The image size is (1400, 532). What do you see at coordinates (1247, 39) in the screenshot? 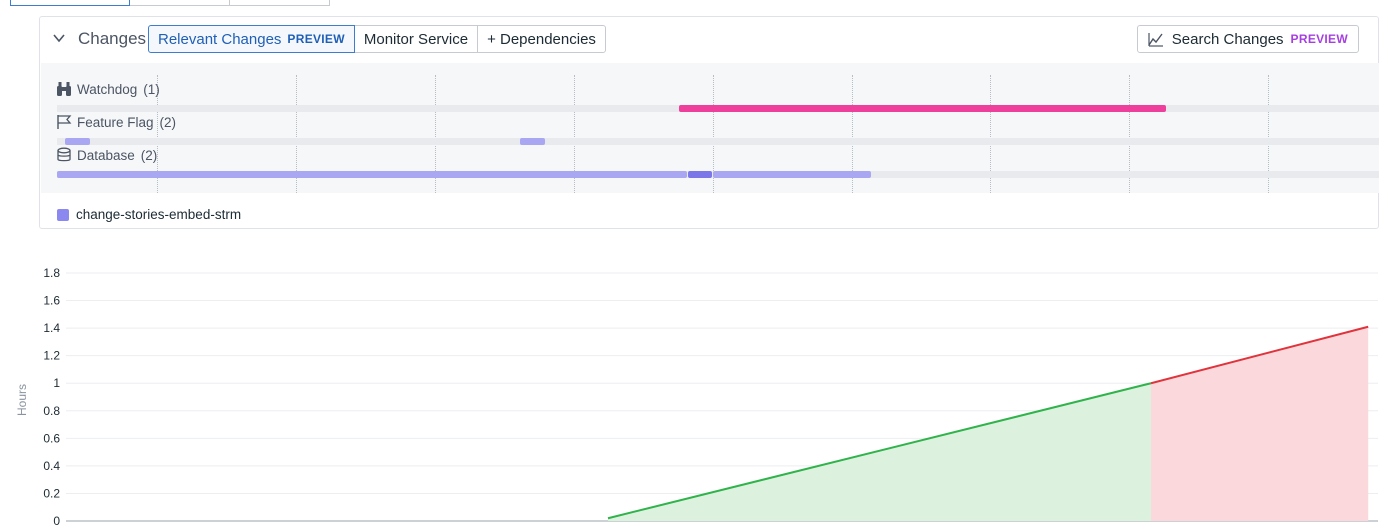
I see `search-changes-button: Search Changes PREVIEW` at bounding box center [1247, 39].